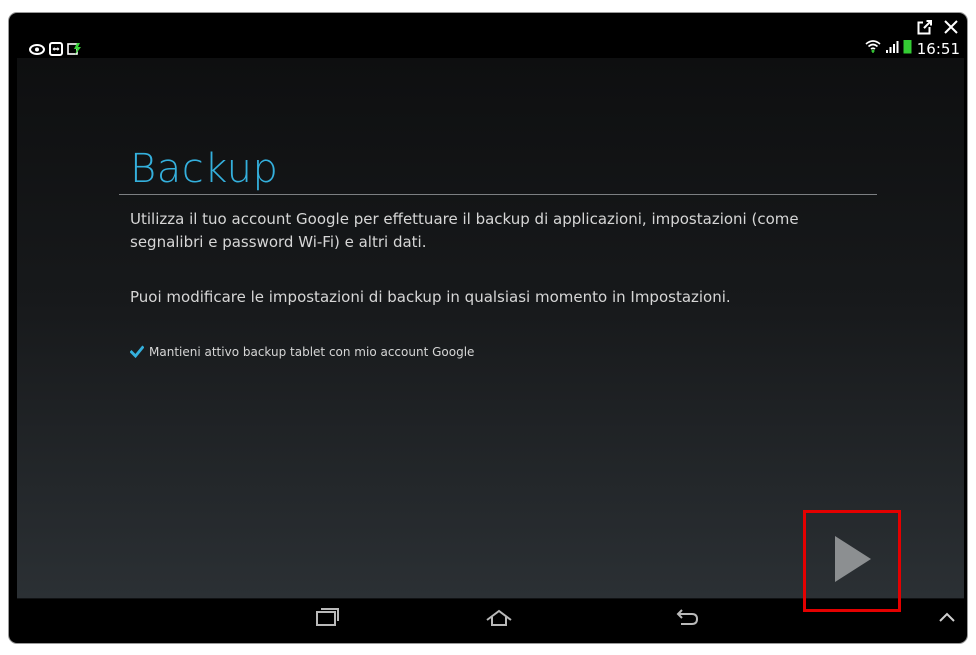 The image size is (976, 655). I want to click on home-icon, so click(499, 618).